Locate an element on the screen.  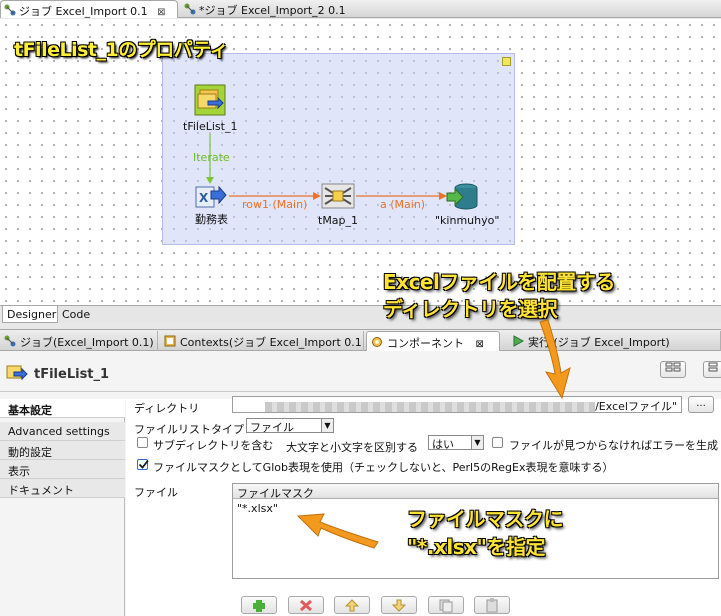
arrow-to-filemask is located at coordinates (337, 531).